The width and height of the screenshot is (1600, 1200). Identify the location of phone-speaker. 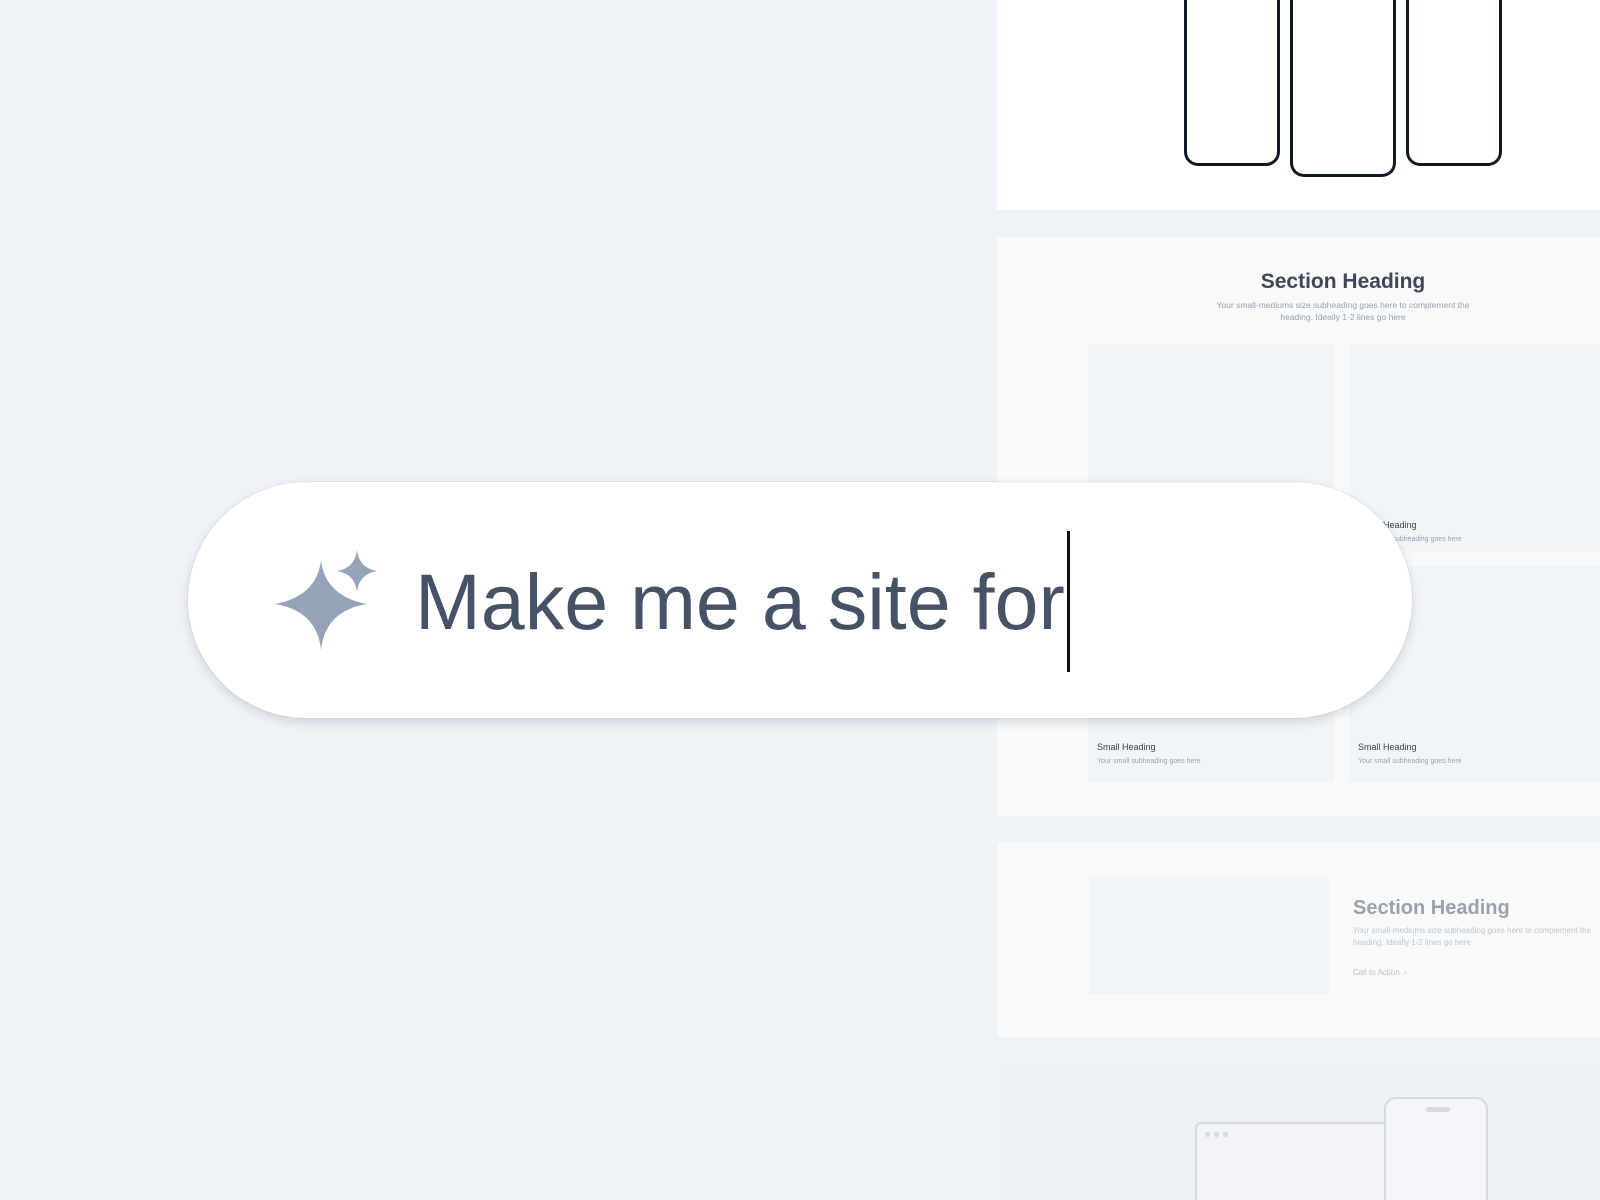
(1438, 1109).